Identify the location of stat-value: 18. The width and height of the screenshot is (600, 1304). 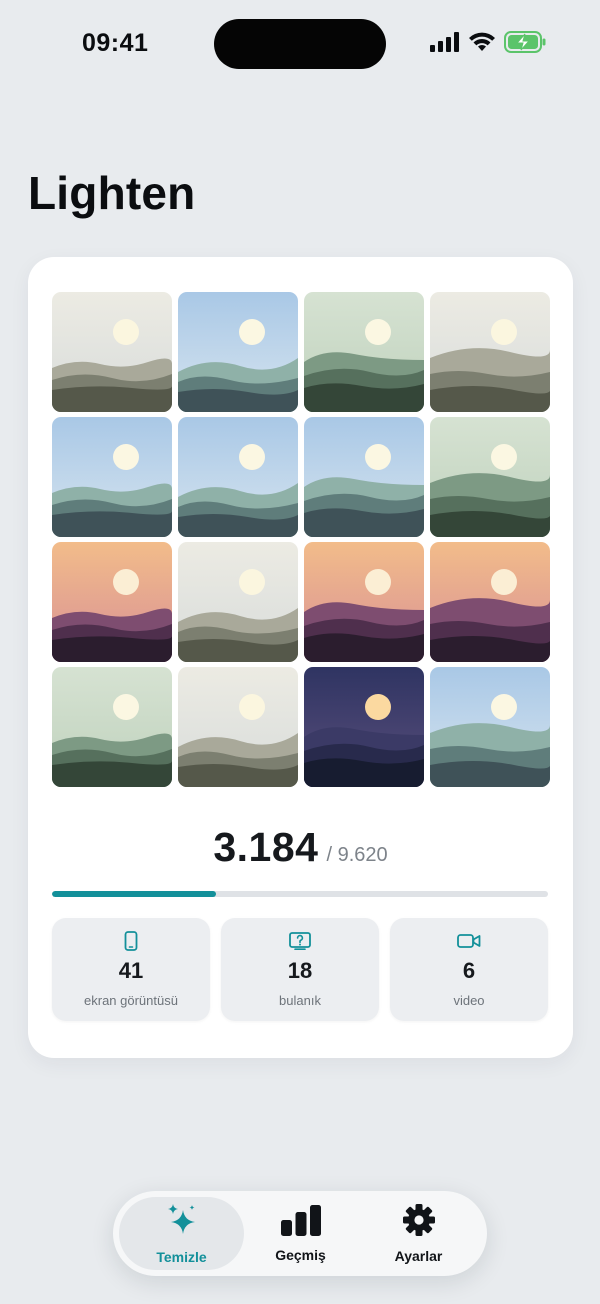
(300, 970).